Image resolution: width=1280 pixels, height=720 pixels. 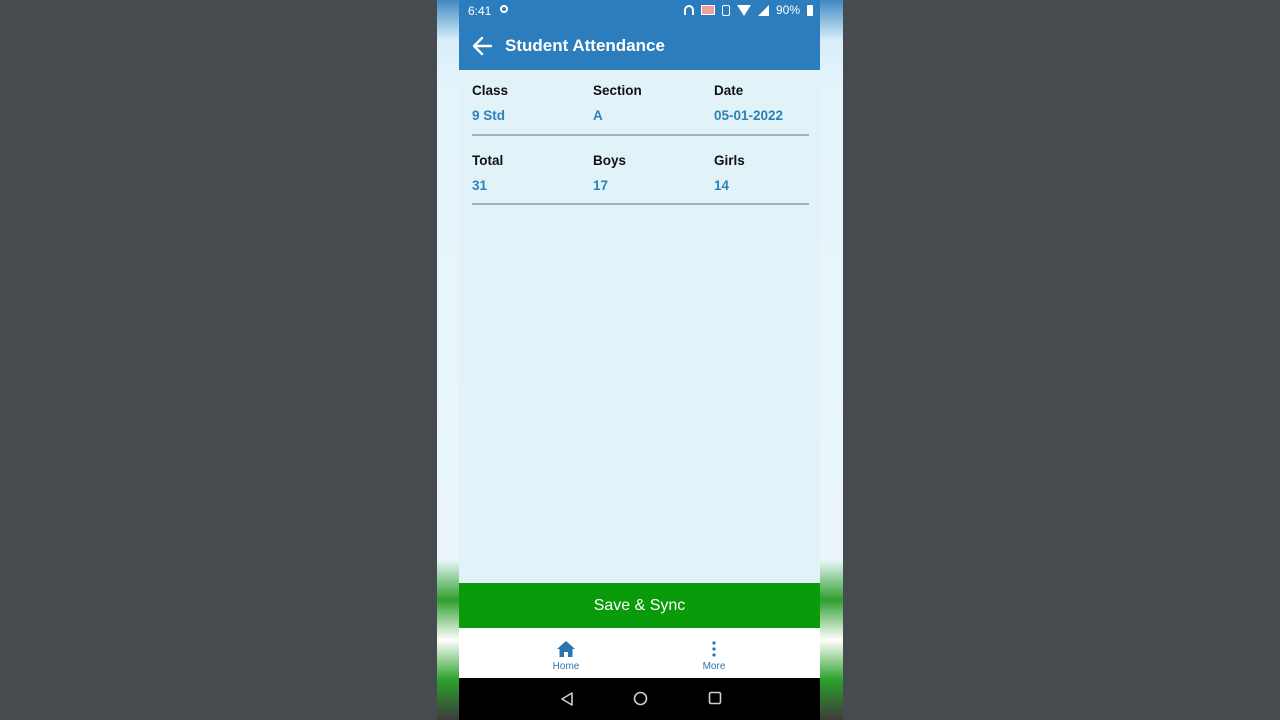 What do you see at coordinates (640, 108) in the screenshot?
I see `class-info-row: Class 9 Std Section A Date 05-01-2022` at bounding box center [640, 108].